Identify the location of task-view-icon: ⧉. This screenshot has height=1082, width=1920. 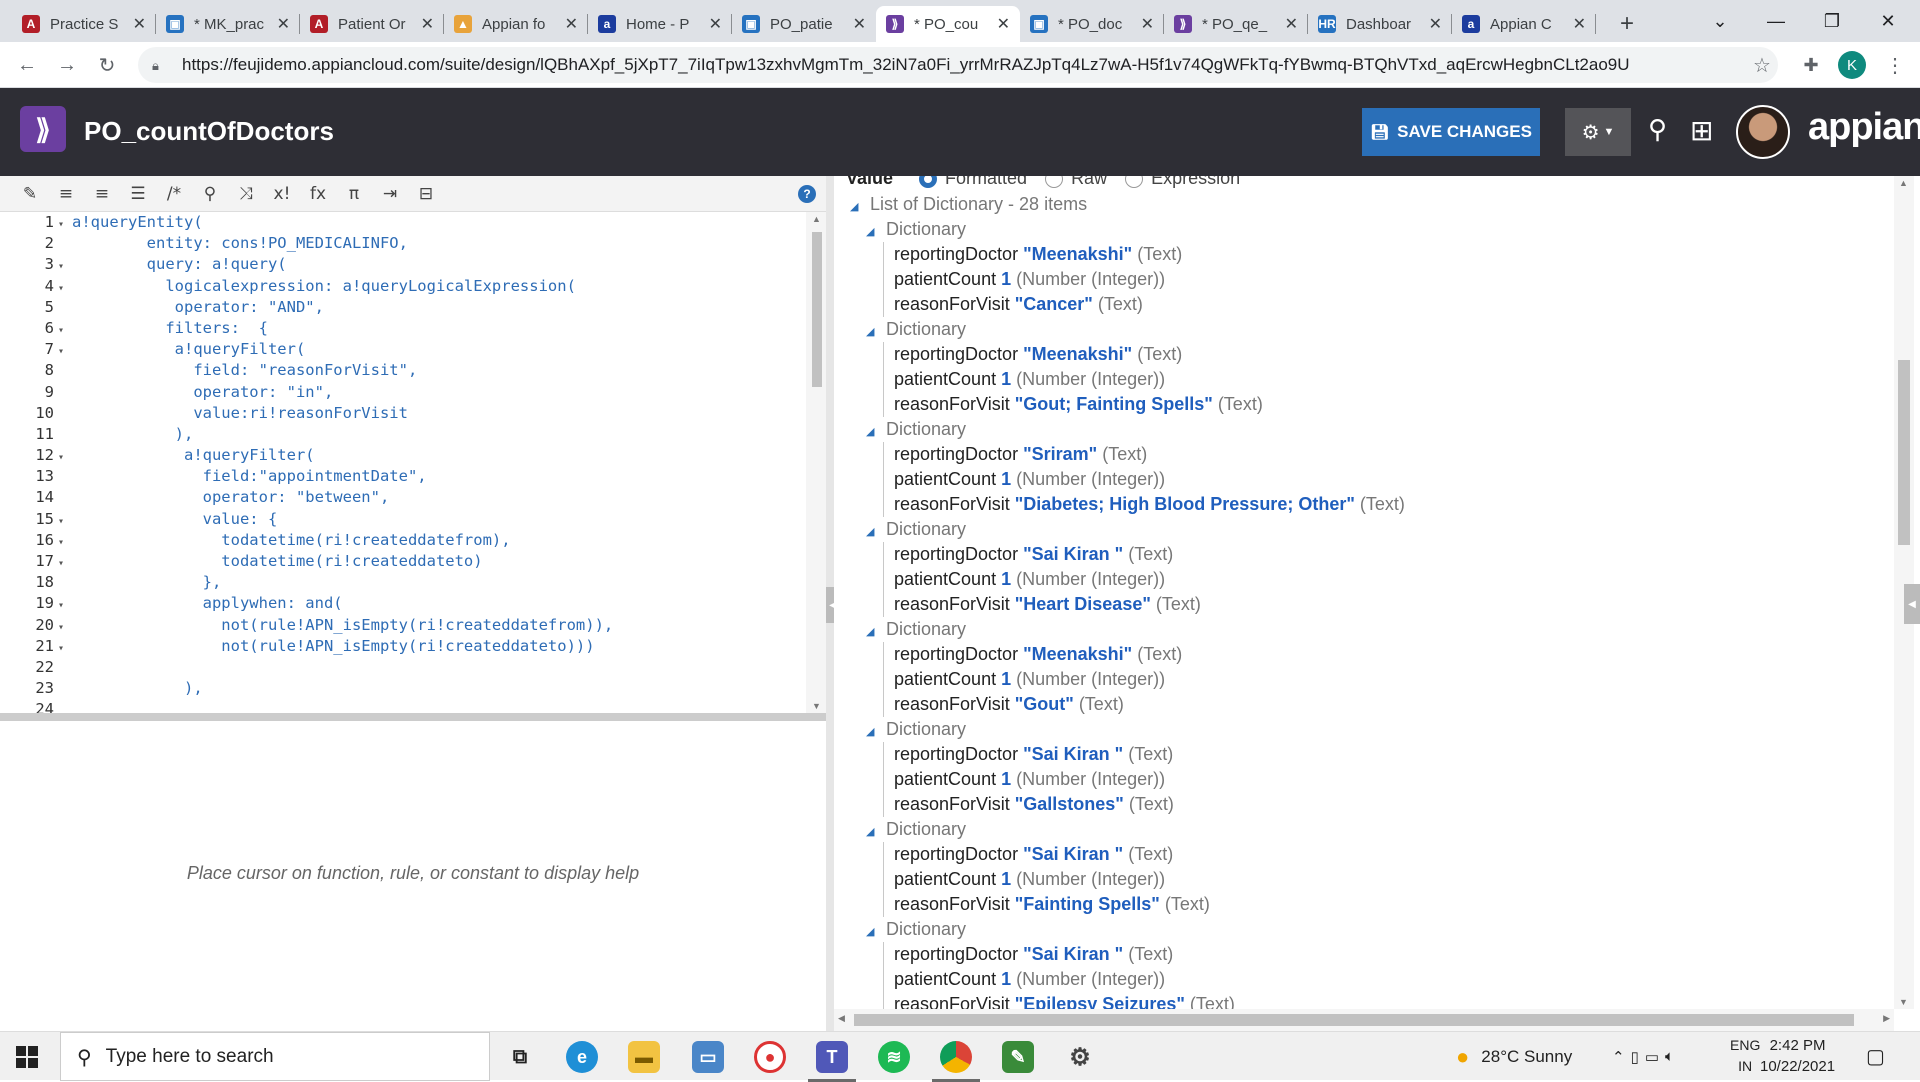
(520, 1057).